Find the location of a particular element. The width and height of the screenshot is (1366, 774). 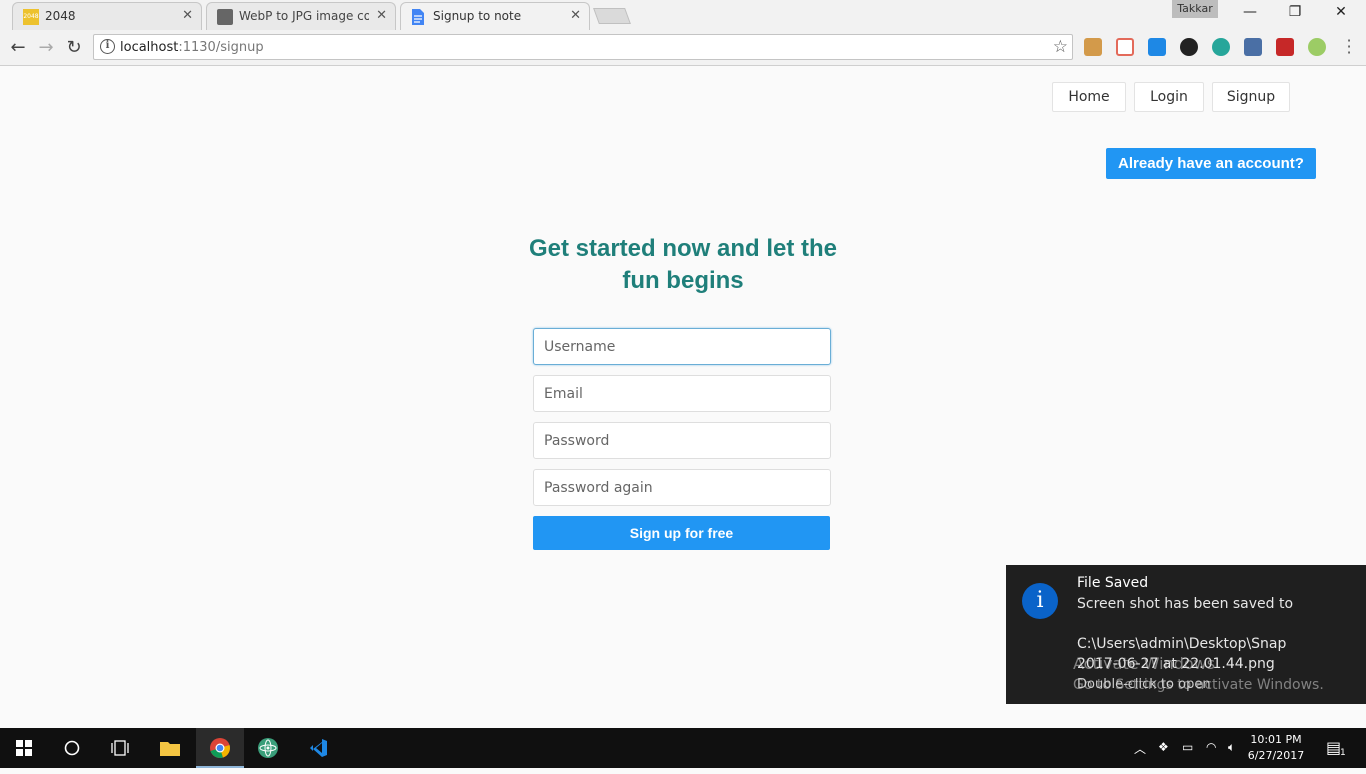

notification-path: C:\Users\admin\Desktop\Snap is located at coordinates (1182, 644).